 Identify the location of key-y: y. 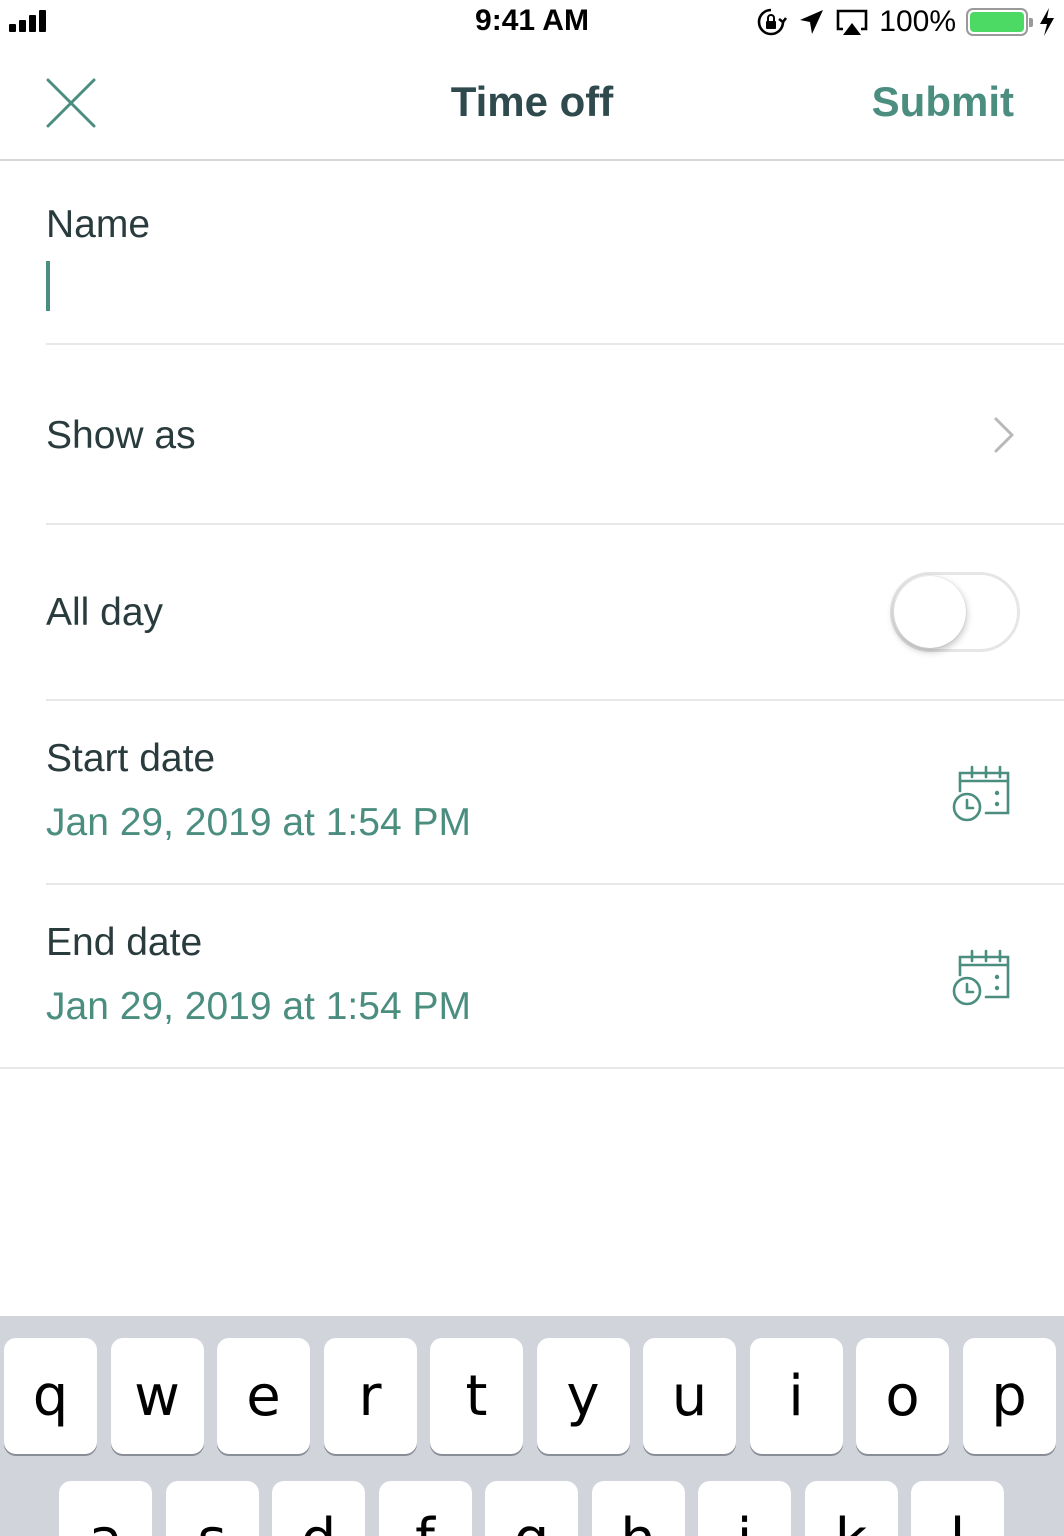
(583, 1396).